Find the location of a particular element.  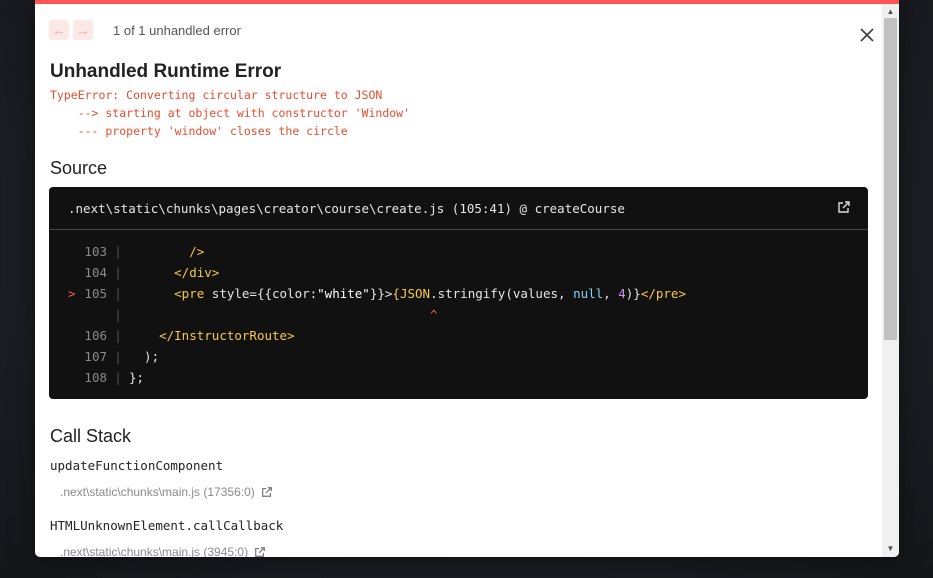

code-text: }; is located at coordinates (136, 377).